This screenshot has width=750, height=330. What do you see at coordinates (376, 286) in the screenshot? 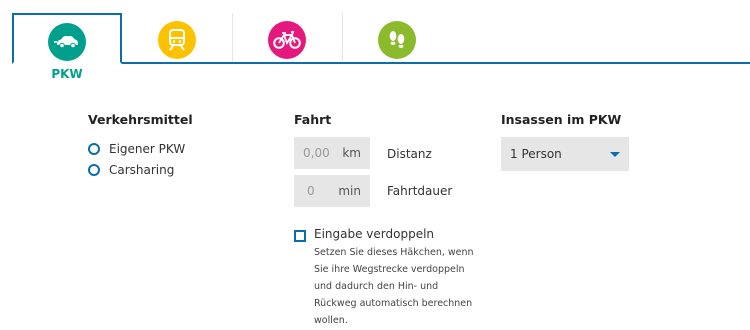
I see `help-line: und dadurch den Hin- und` at bounding box center [376, 286].